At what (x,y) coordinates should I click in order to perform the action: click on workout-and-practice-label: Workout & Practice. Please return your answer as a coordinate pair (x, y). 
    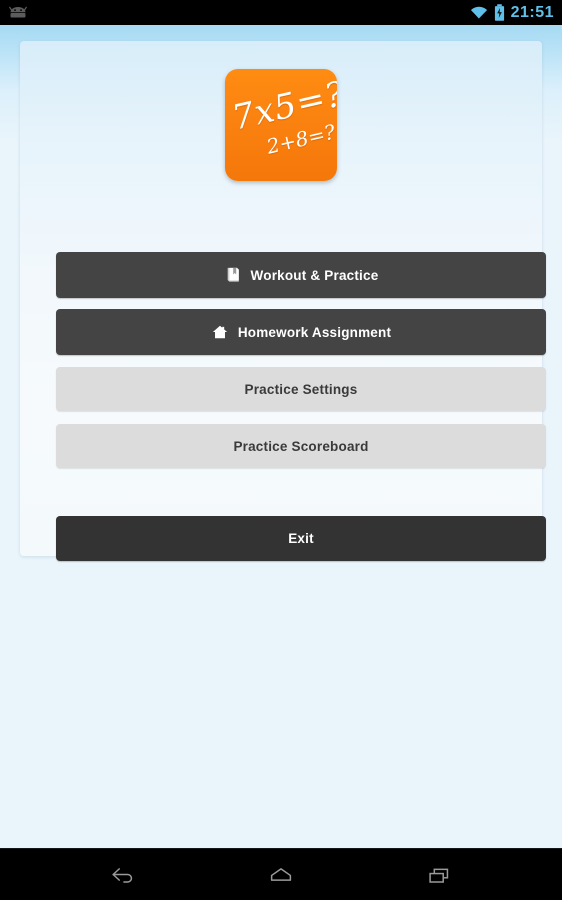
    Looking at the image, I should click on (314, 275).